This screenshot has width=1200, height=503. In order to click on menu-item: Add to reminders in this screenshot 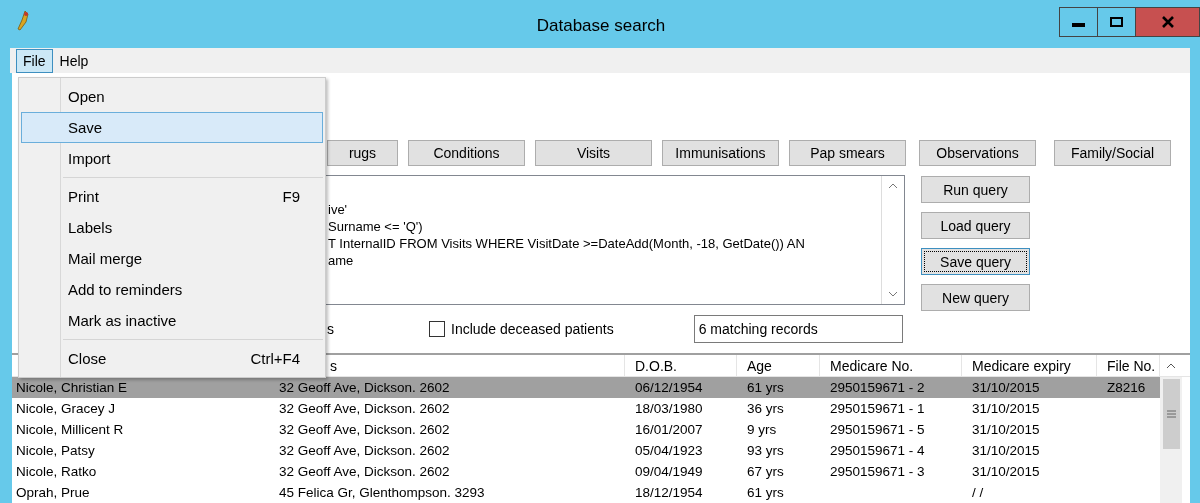, I will do `click(172, 289)`.